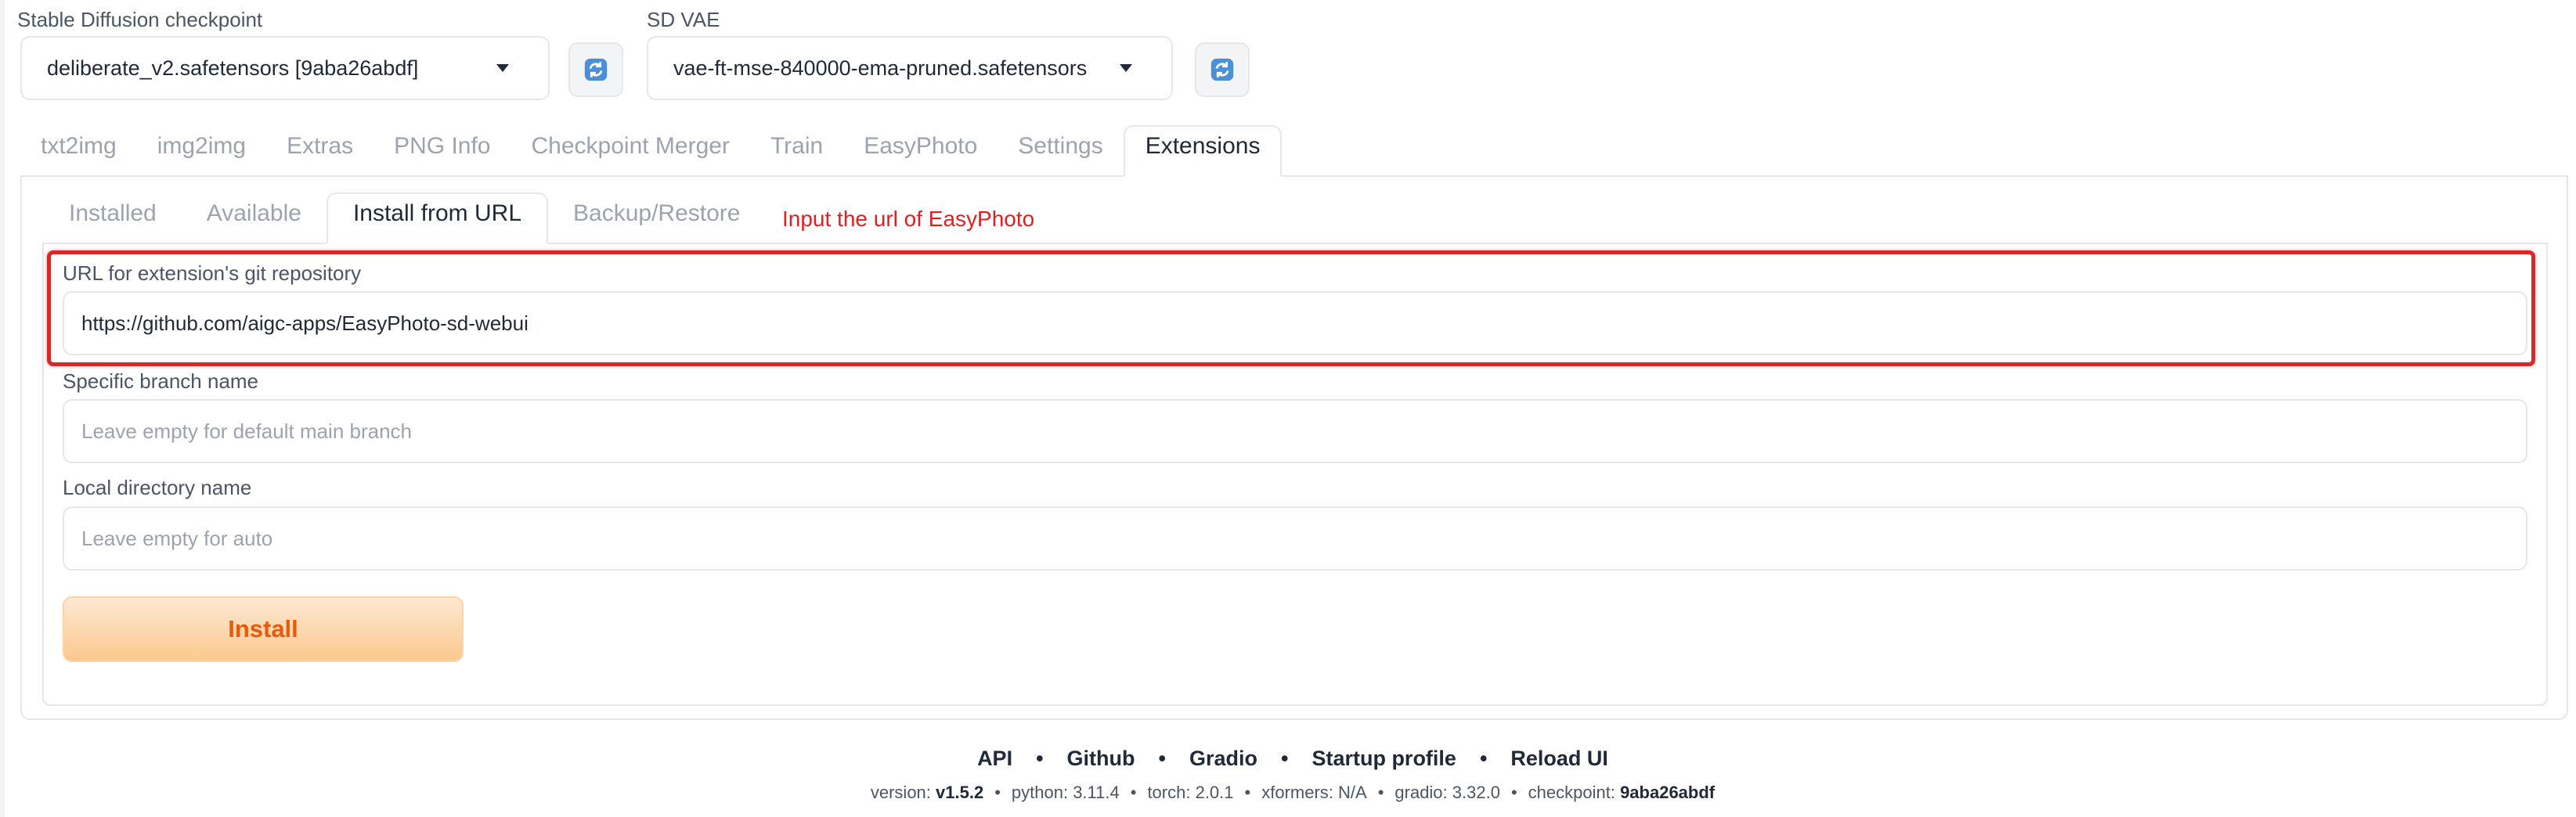 Image resolution: width=2576 pixels, height=817 pixels. I want to click on vae-select: vae-ft-mse-840000-ema-pruned.safetensors, so click(910, 68).